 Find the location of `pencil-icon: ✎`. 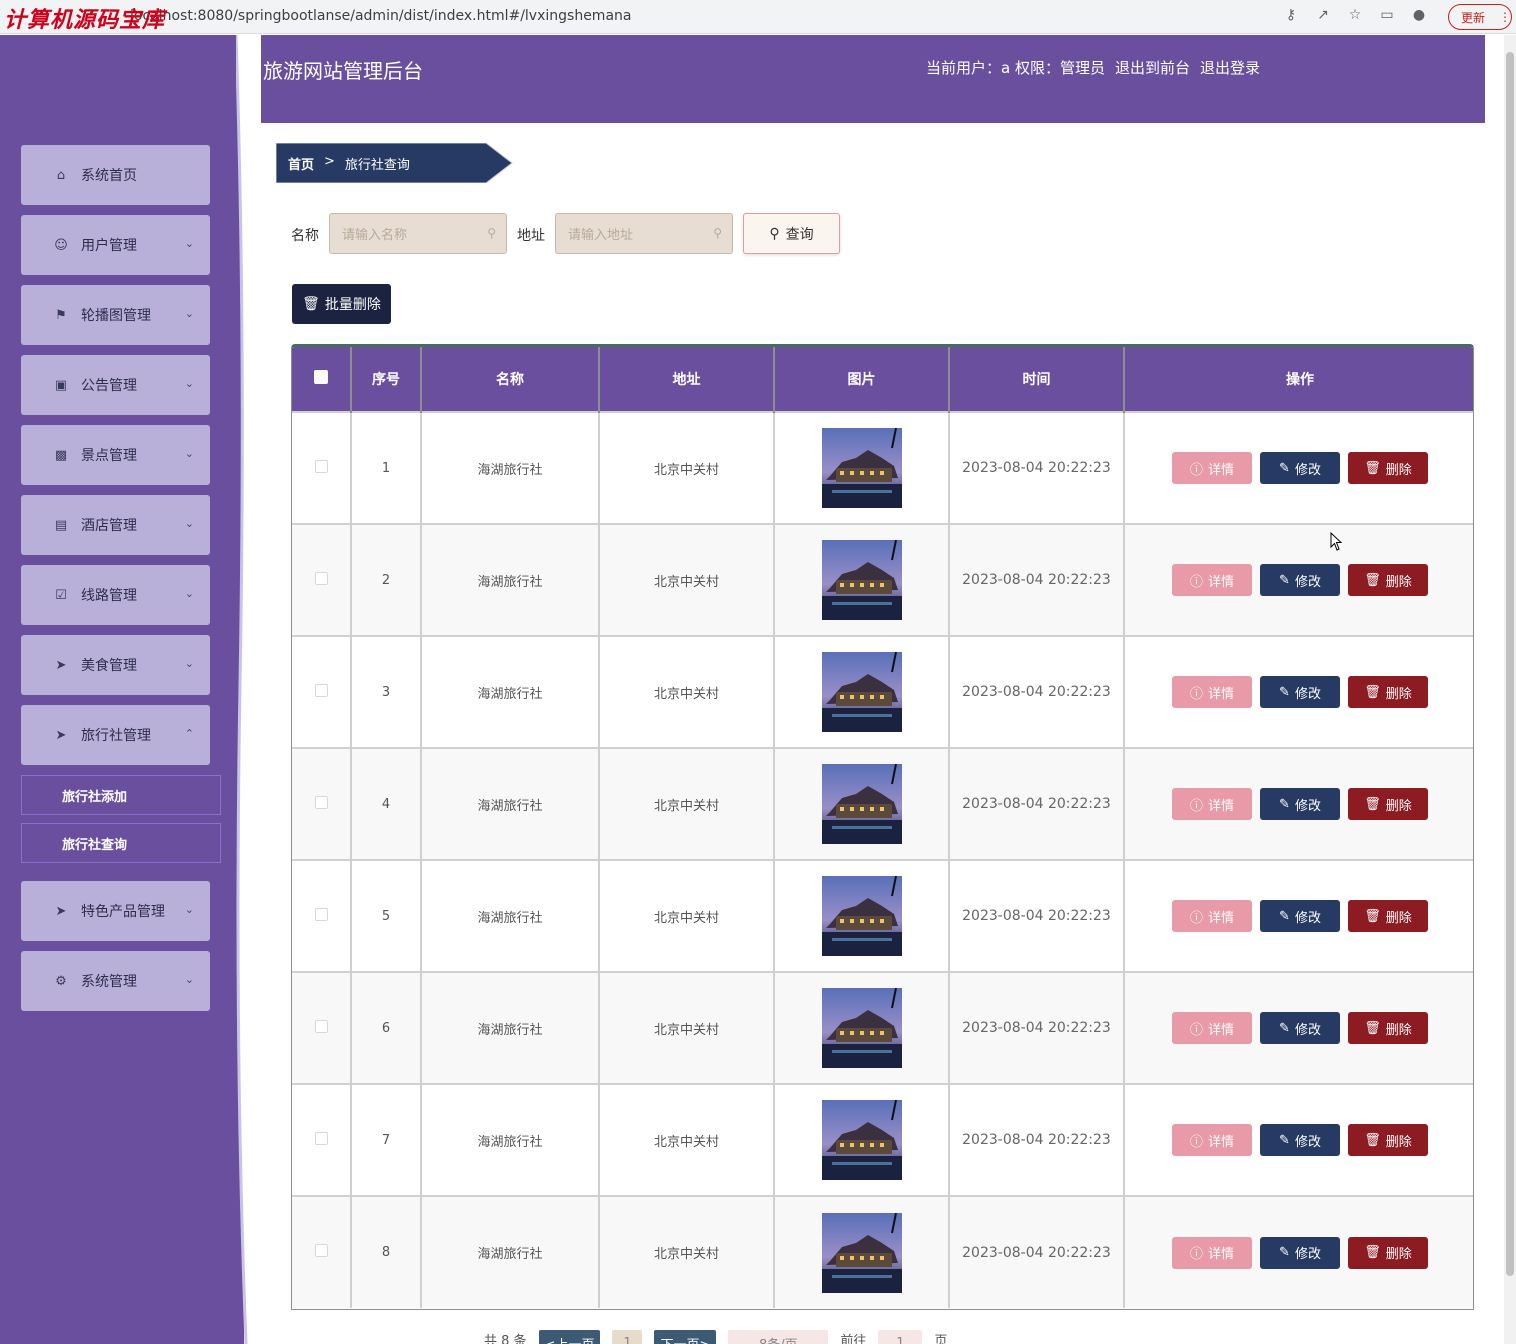

pencil-icon: ✎ is located at coordinates (1284, 1252).